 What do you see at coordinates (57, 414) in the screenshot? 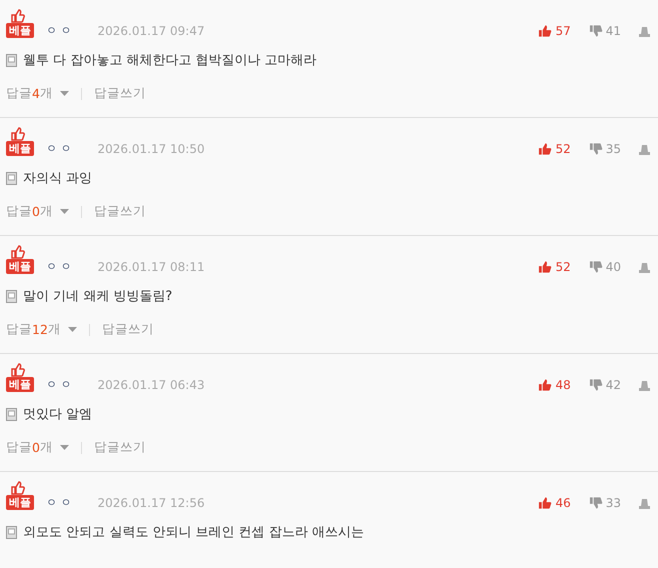
I see `comment-text: 멋있다 알엠` at bounding box center [57, 414].